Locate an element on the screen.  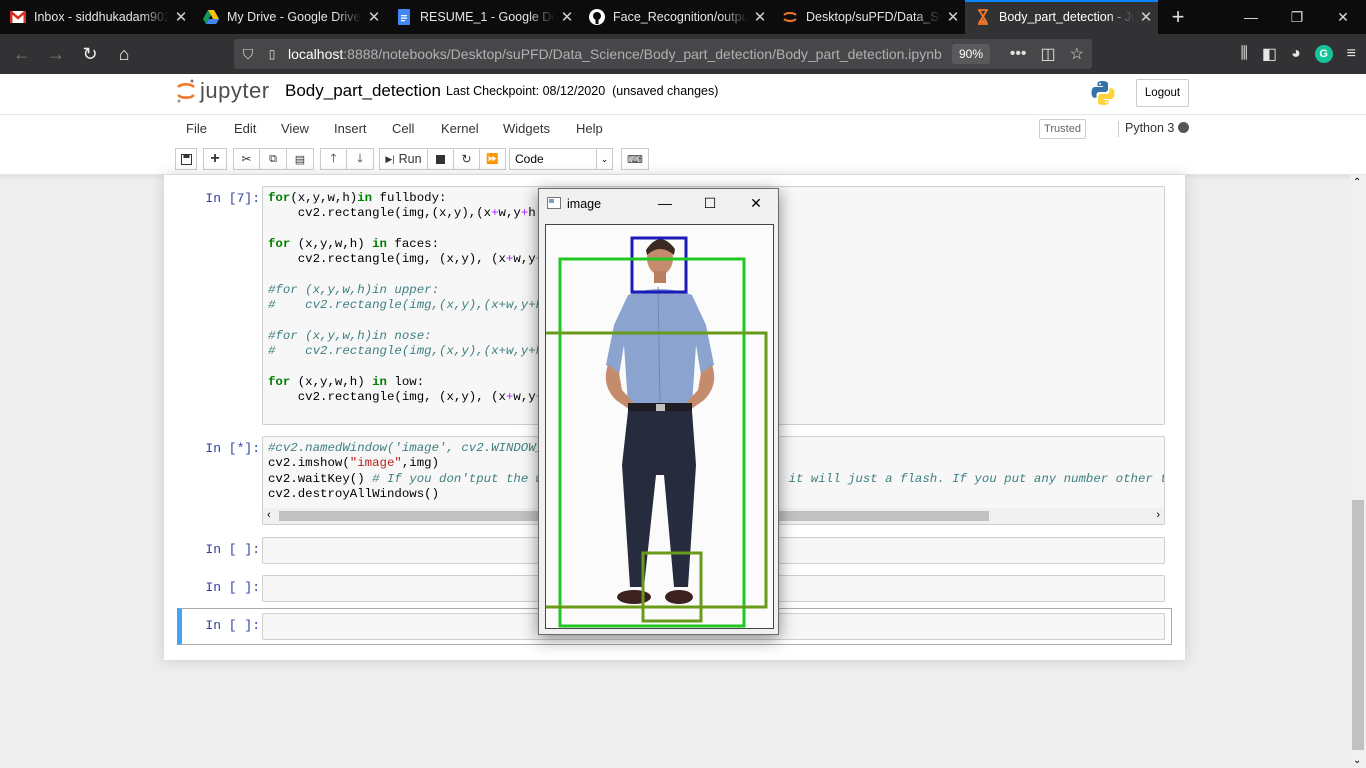
menu-kernel: Kernel is located at coordinates (460, 128).